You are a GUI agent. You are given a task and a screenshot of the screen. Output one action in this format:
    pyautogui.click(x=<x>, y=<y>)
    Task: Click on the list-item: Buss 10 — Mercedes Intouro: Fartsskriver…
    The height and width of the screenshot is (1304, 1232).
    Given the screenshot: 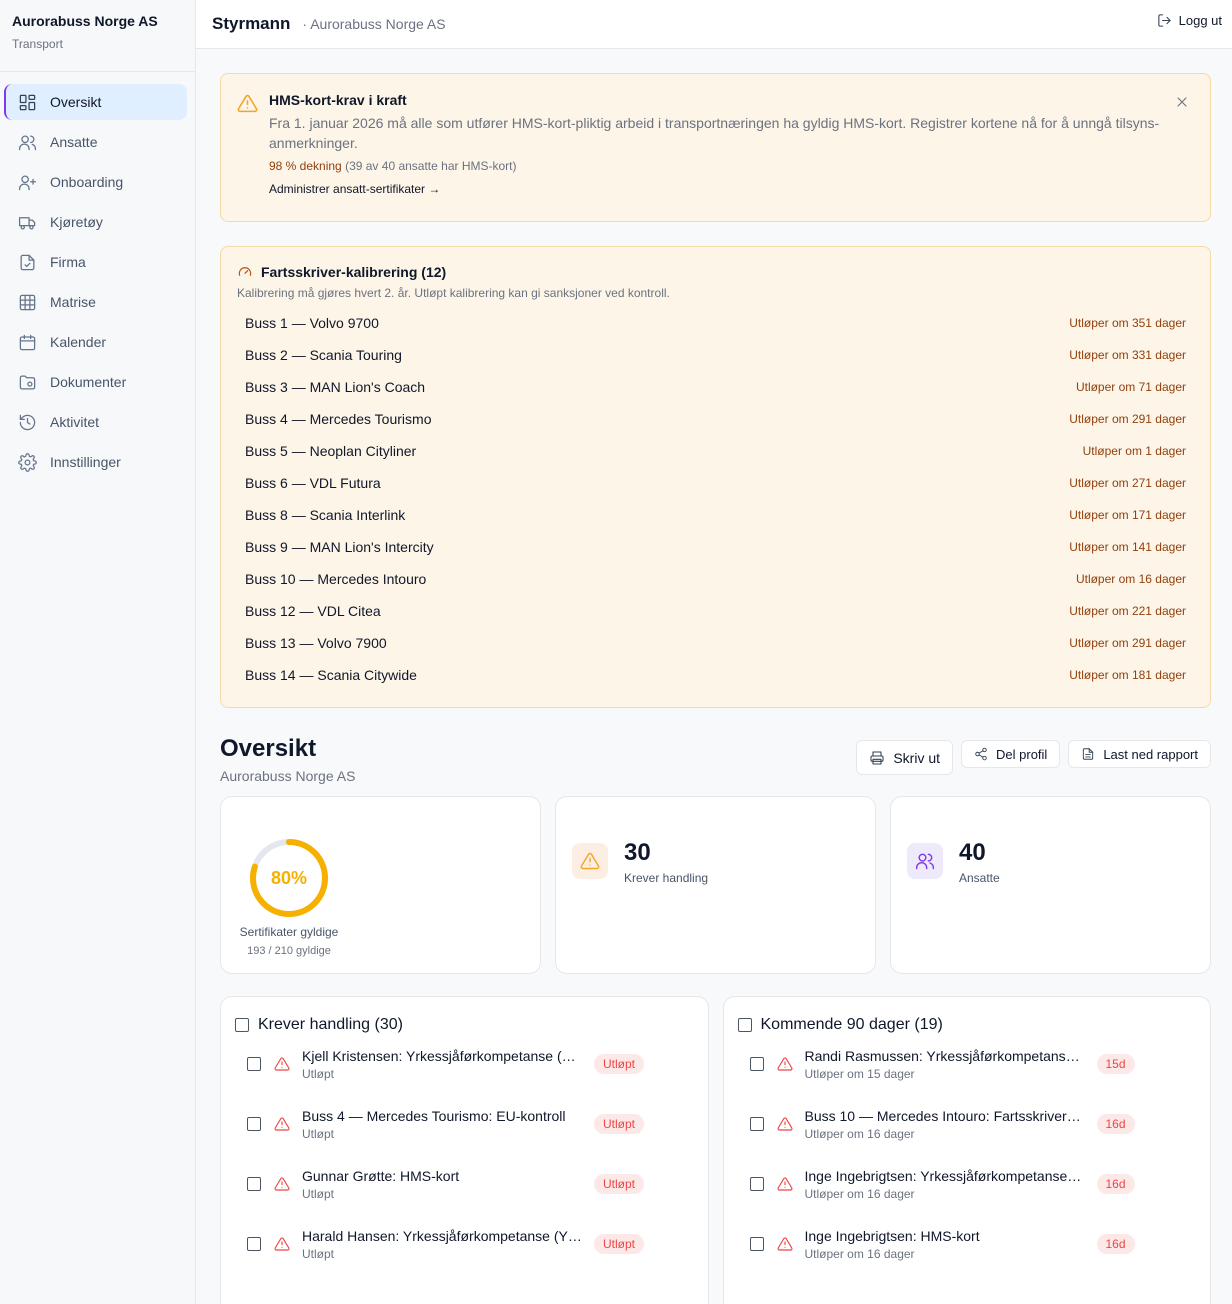 What is the action you would take?
    pyautogui.click(x=967, y=1124)
    